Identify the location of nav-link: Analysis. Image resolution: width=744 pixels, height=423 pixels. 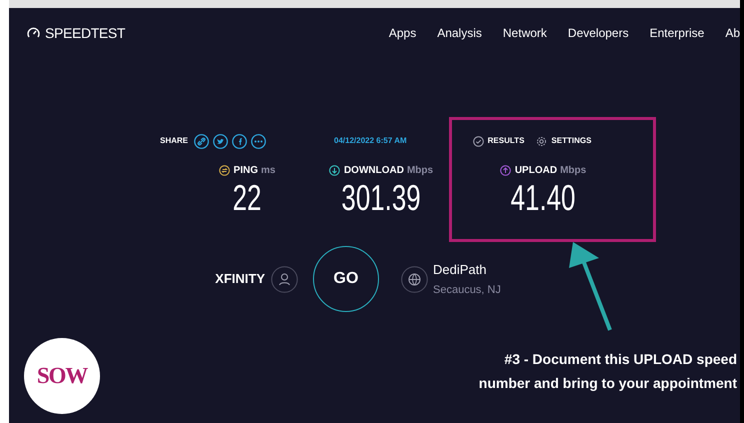
(459, 33).